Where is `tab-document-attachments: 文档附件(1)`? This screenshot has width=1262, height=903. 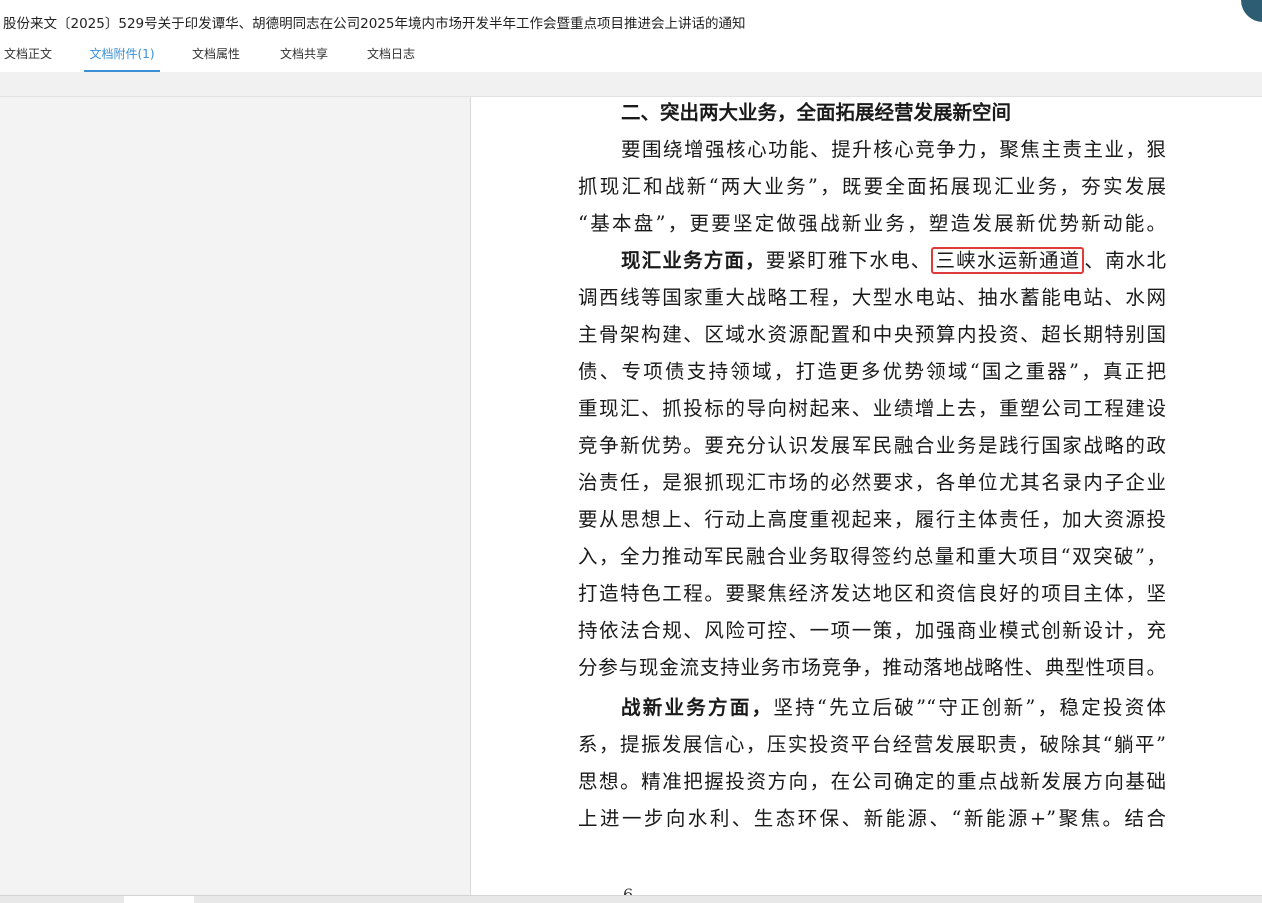 tab-document-attachments: 文档附件(1) is located at coordinates (122, 57).